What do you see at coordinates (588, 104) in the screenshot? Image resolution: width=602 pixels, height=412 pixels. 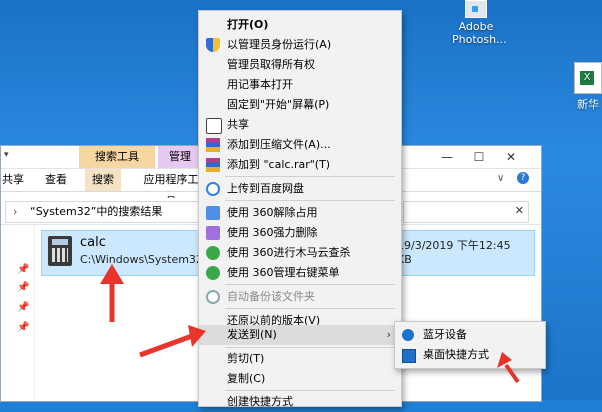 I see `desktop-icon-label: 新华` at bounding box center [588, 104].